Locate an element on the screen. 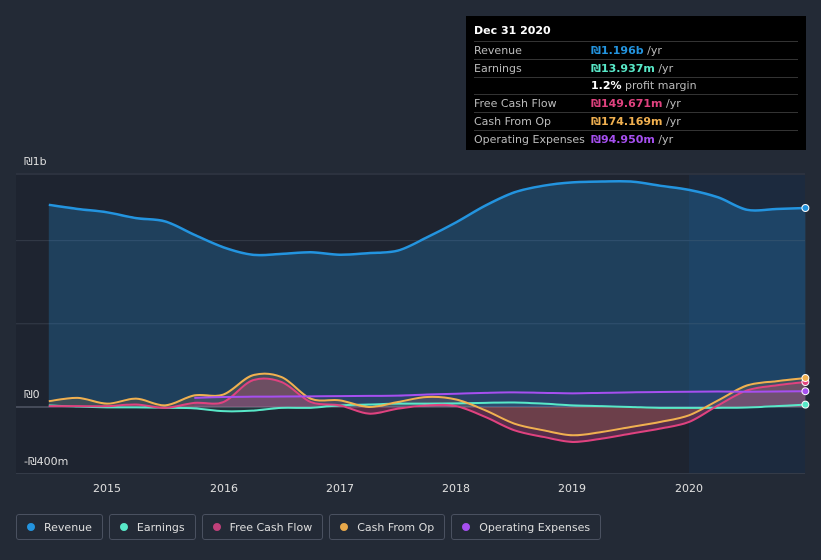 The height and width of the screenshot is (560, 821). x-tick-label: 2017 is located at coordinates (340, 488).